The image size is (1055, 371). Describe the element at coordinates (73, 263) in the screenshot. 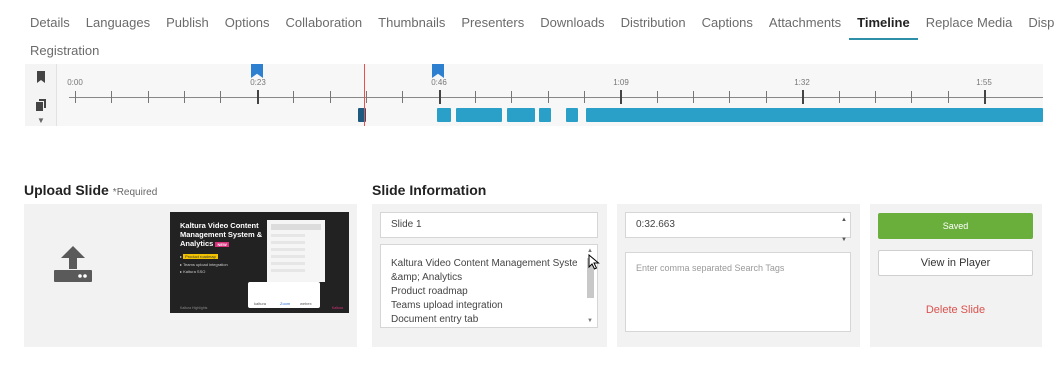

I see `upload-icon` at that location.